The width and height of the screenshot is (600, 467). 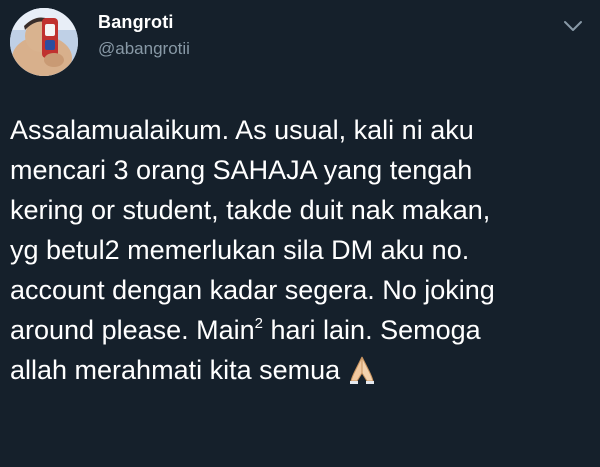 I want to click on avatar, so click(x=44, y=42).